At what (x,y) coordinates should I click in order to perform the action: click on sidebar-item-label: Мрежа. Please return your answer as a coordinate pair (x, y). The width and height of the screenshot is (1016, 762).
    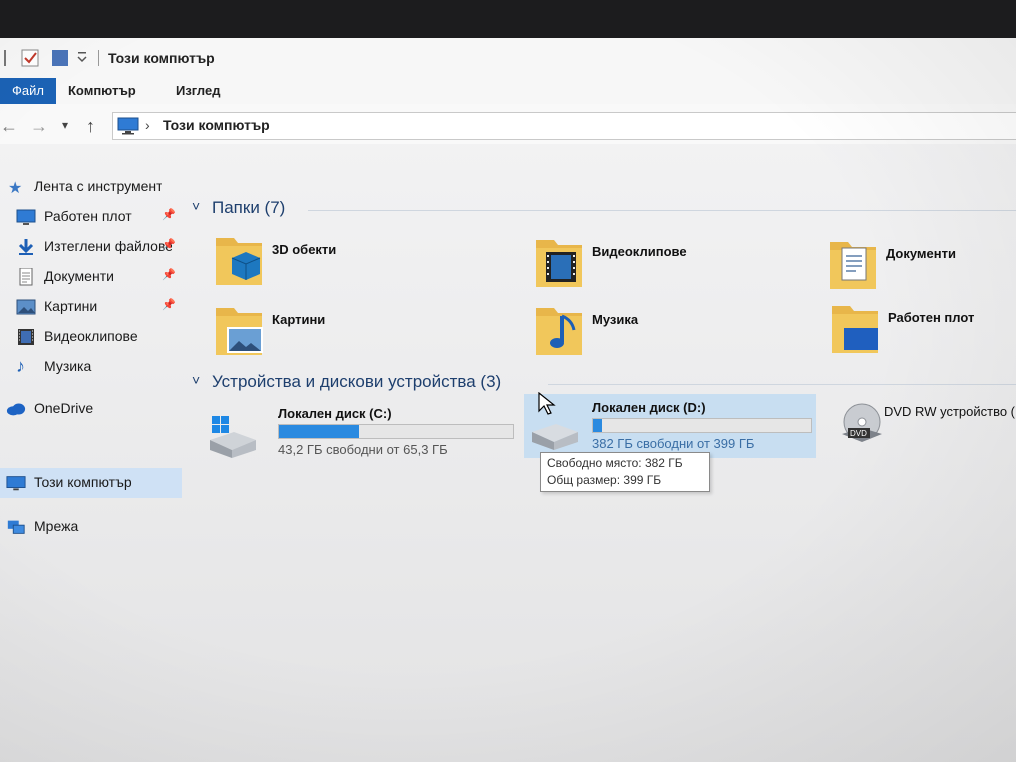
    Looking at the image, I should click on (56, 526).